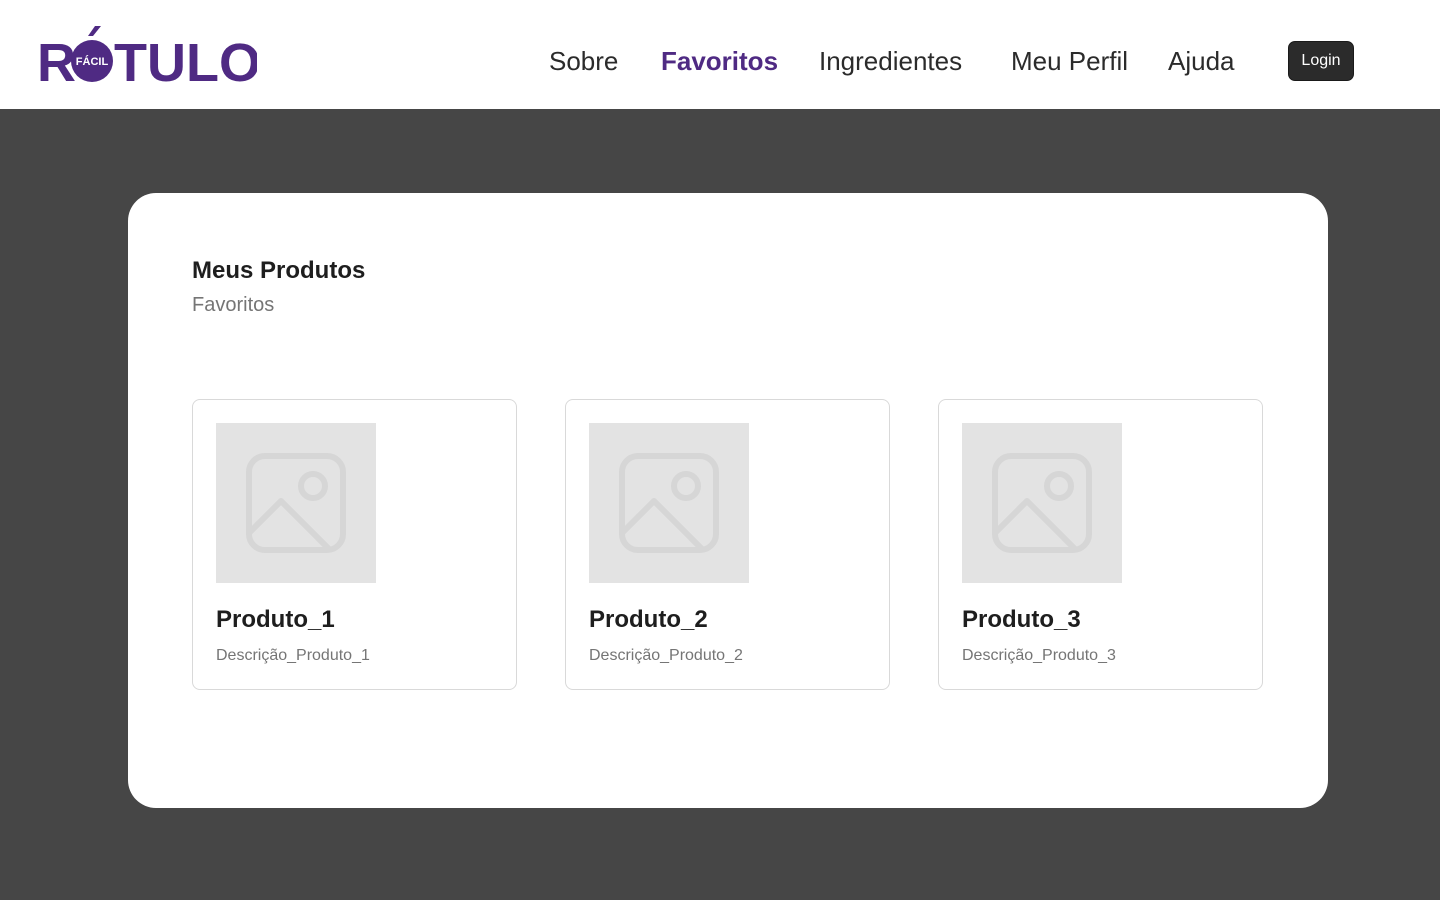 The height and width of the screenshot is (900, 1440). What do you see at coordinates (1069, 61) in the screenshot?
I see `nav-item-meu-perfil: Meu Perfil` at bounding box center [1069, 61].